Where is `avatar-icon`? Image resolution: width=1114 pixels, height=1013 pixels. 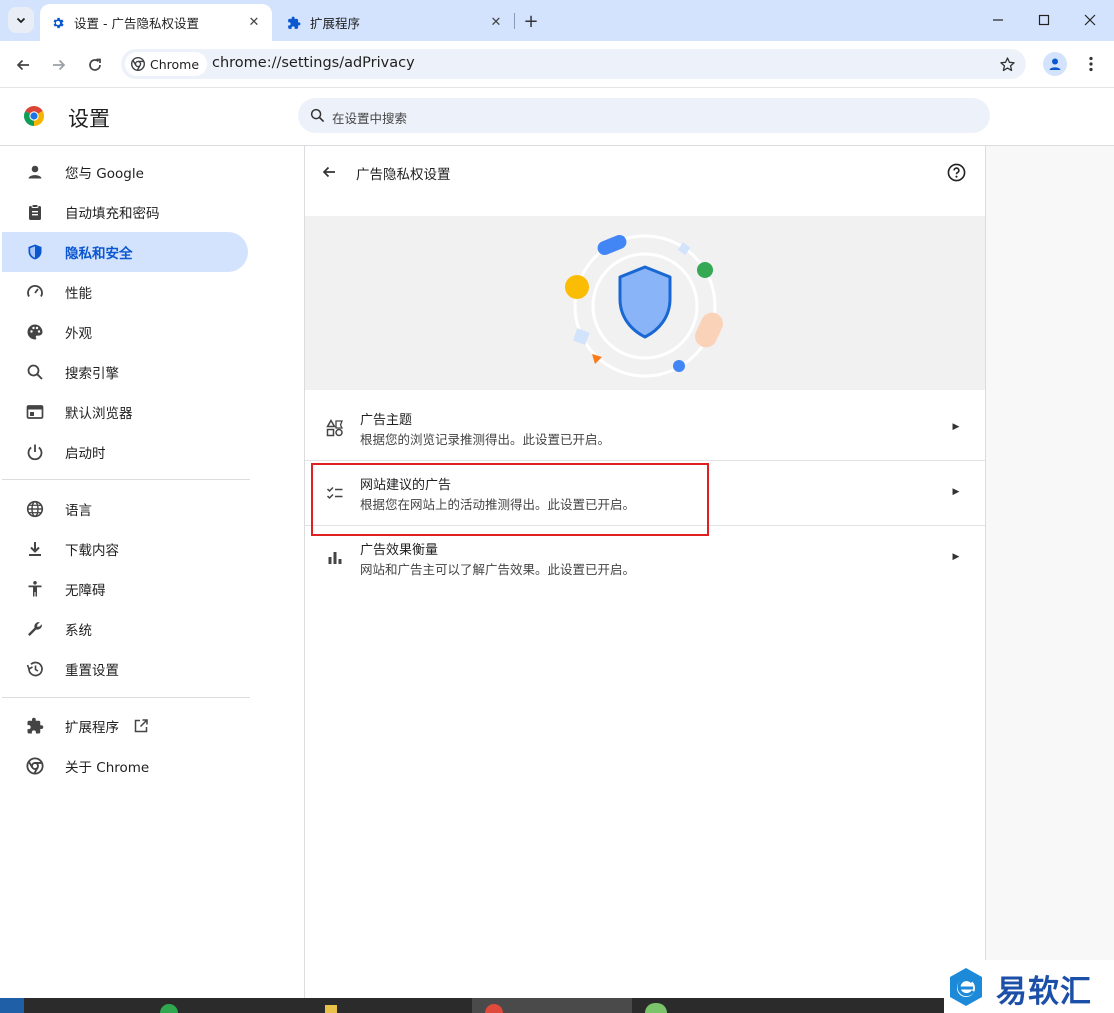
avatar-icon is located at coordinates (1055, 64).